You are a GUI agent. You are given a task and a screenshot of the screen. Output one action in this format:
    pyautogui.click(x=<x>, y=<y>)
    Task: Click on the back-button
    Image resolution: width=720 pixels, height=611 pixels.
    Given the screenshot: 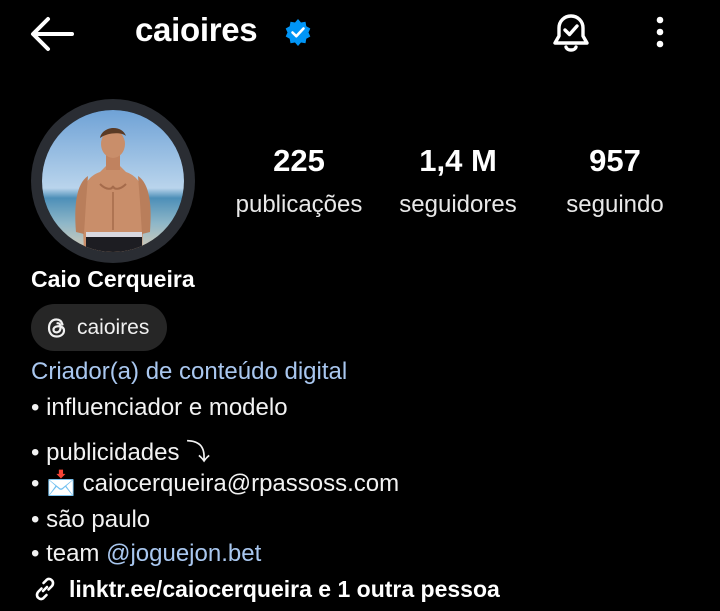 What is the action you would take?
    pyautogui.click(x=52, y=34)
    